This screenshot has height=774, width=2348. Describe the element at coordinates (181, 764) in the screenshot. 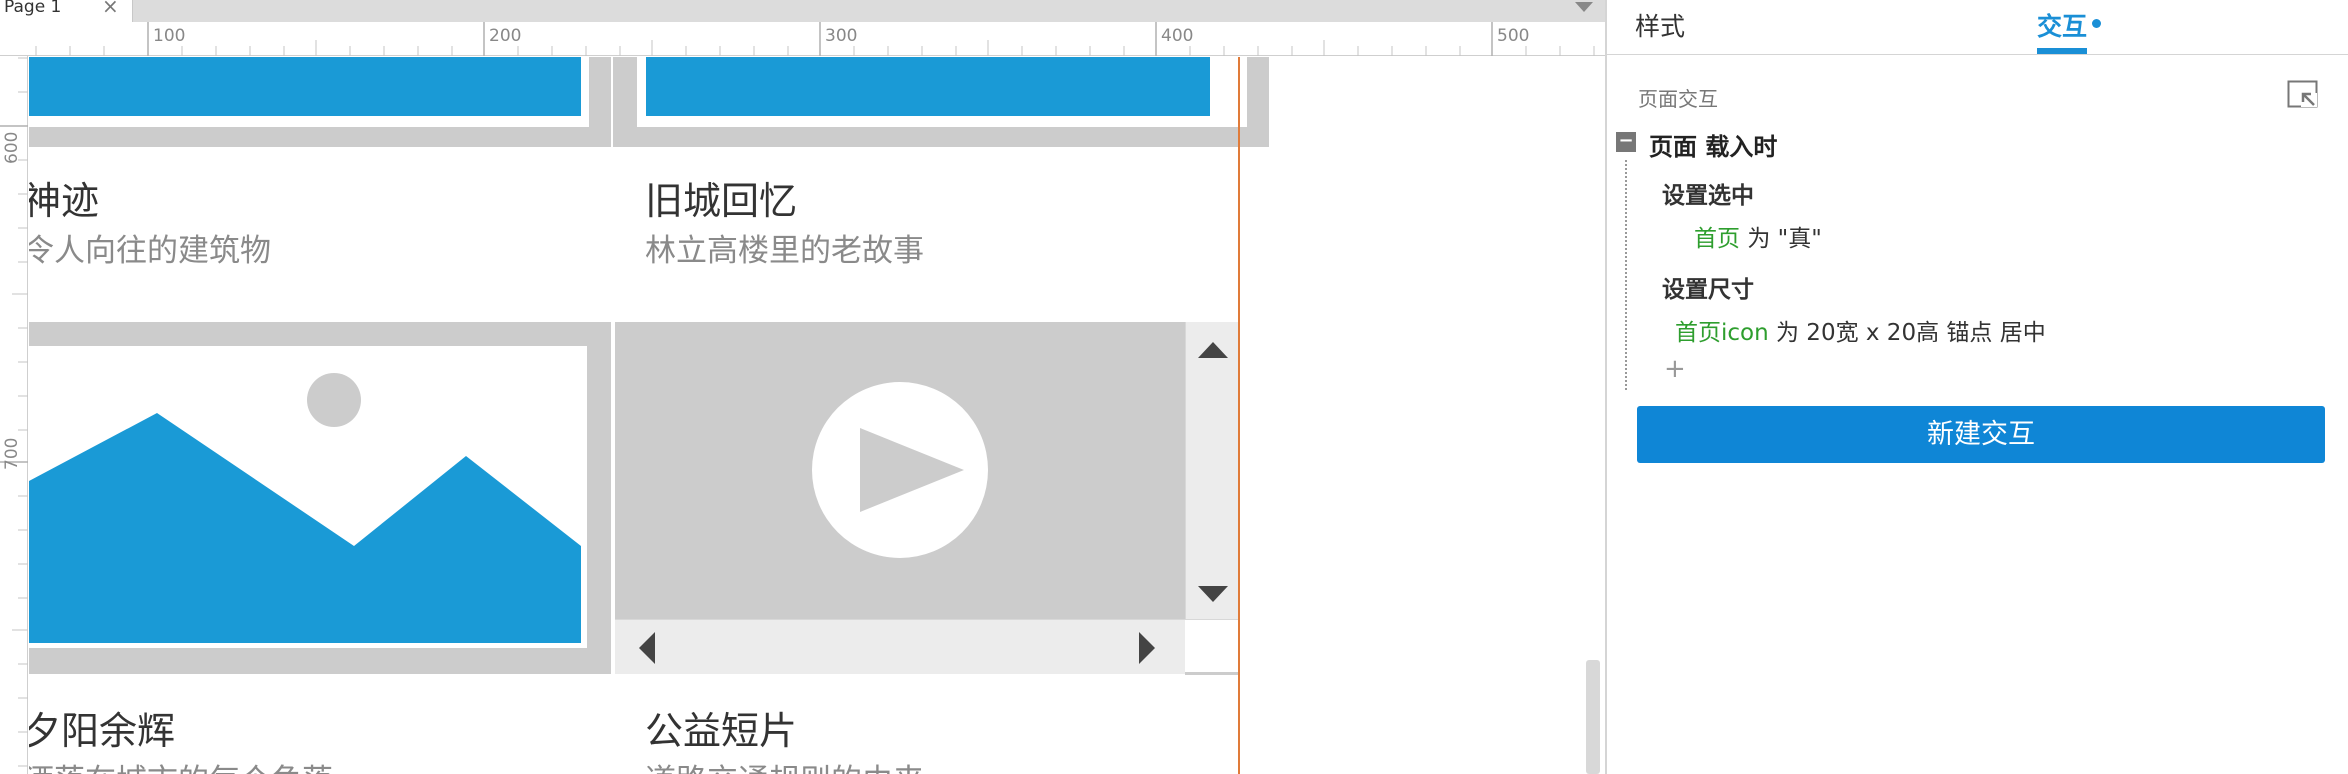

I see `card-subtitle: 洒落在城市的每个角落` at that location.